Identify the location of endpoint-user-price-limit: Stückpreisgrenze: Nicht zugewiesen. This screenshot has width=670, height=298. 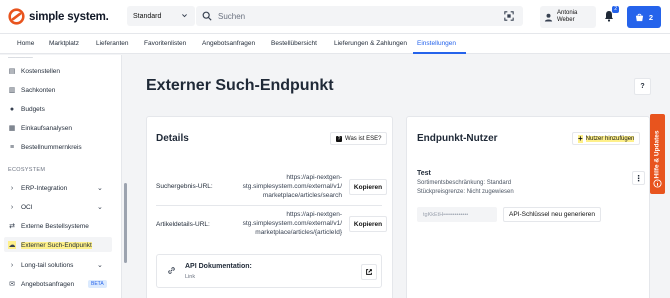
(465, 192).